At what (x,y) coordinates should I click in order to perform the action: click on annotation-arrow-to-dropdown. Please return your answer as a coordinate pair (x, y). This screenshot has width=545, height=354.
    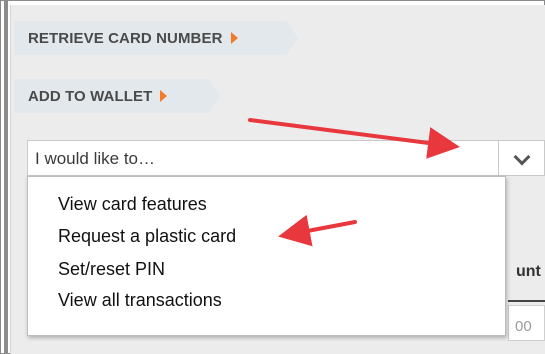
    Looking at the image, I should click on (354, 138).